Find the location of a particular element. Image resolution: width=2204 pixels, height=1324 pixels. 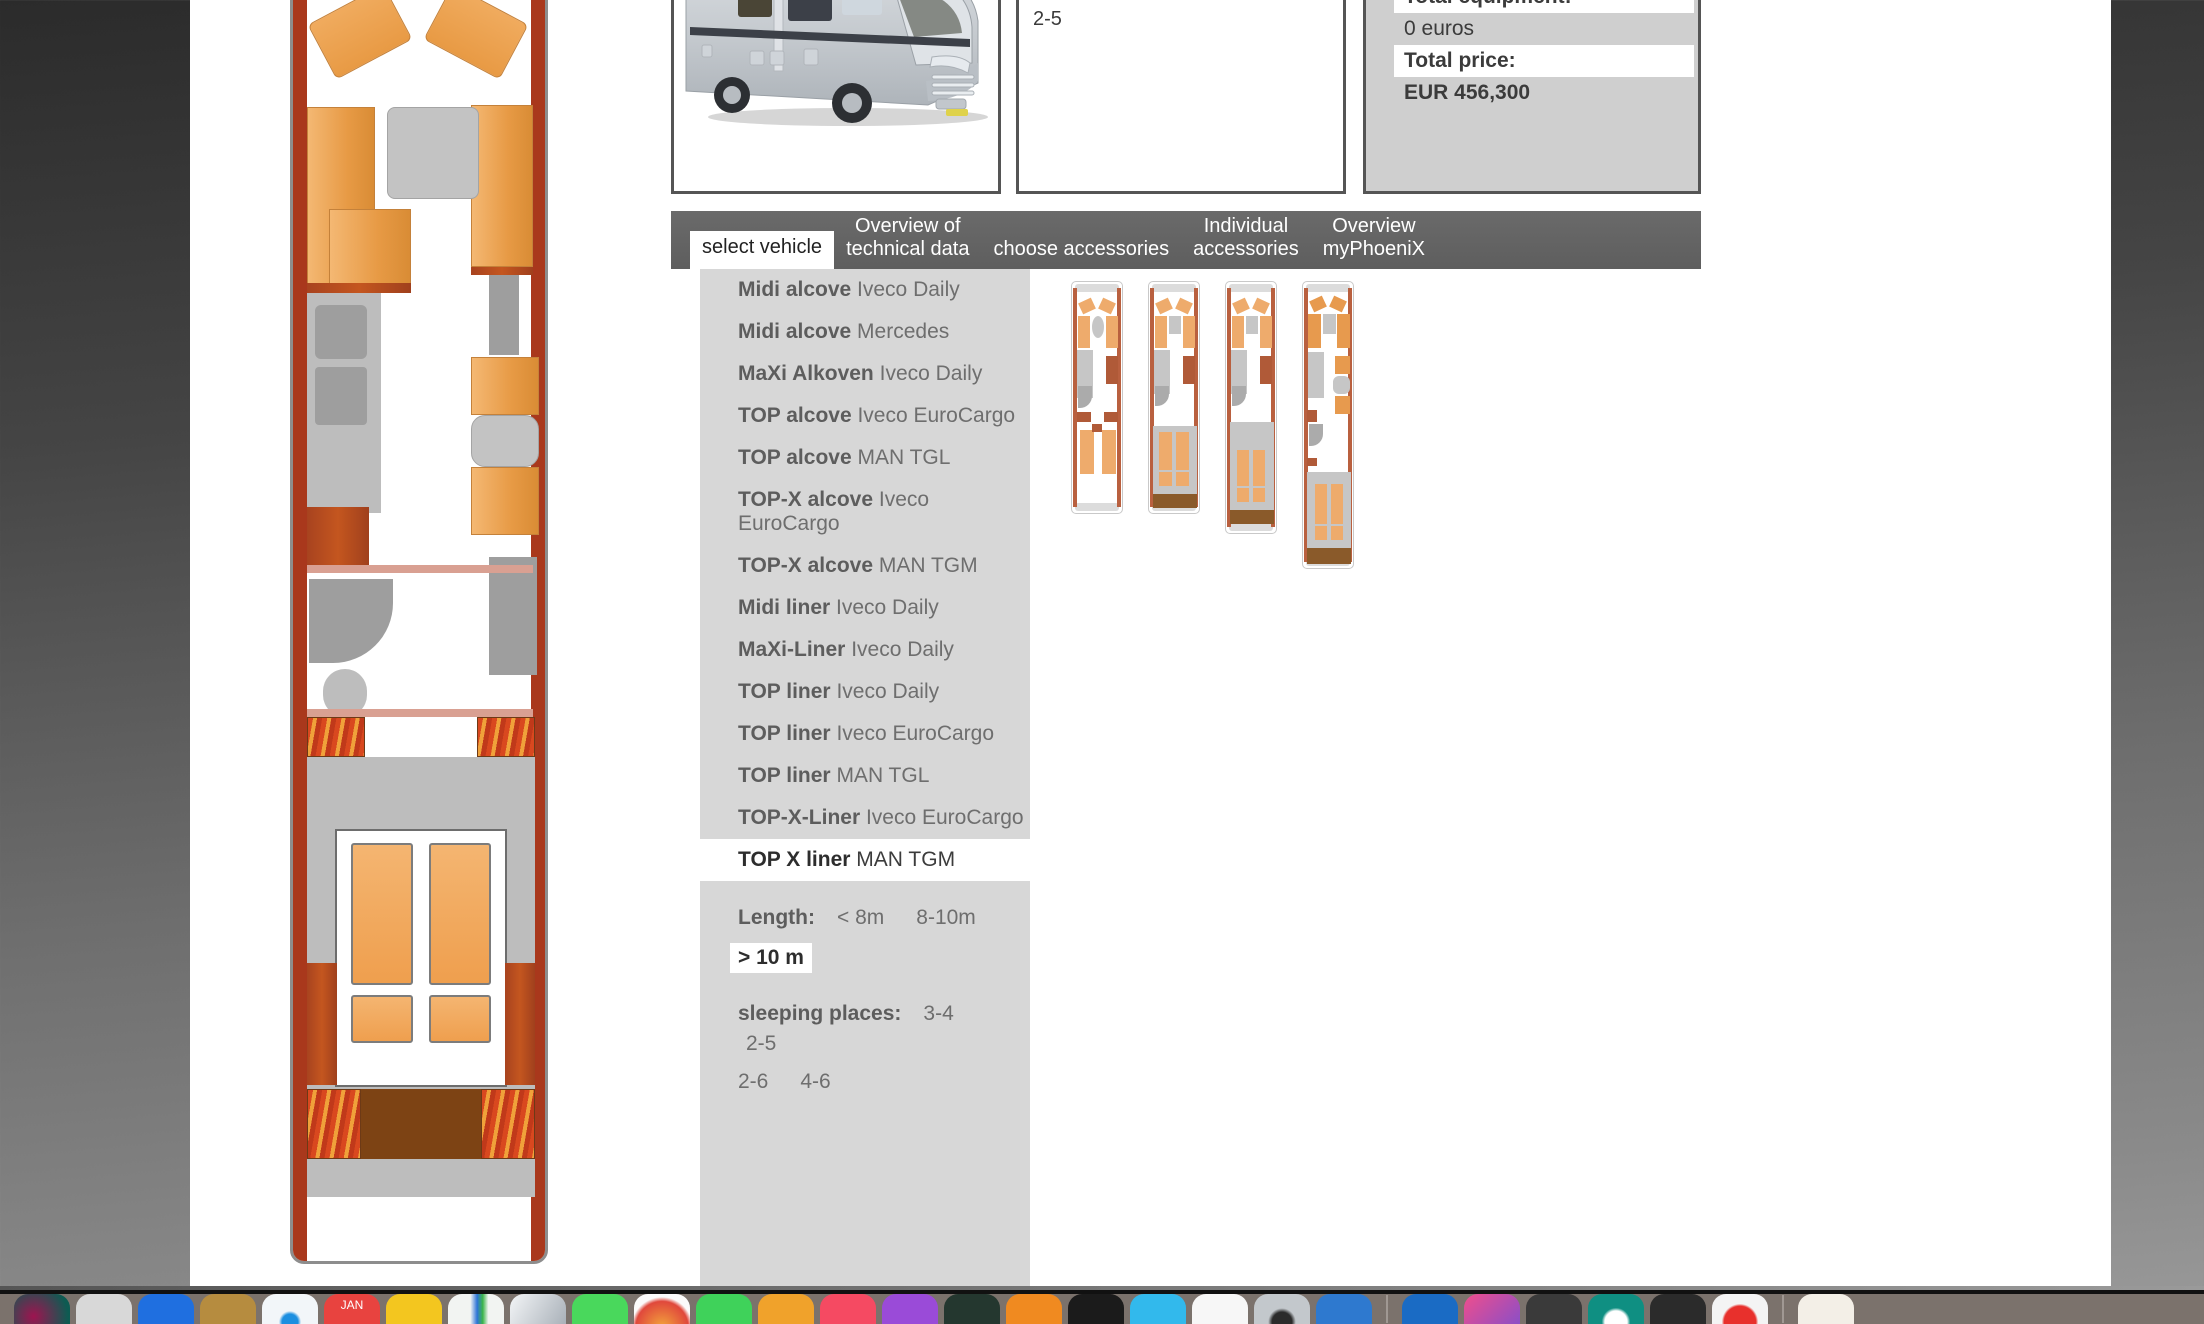

vehicle-row-9: TOP liner Iveco Daily is located at coordinates (865, 692).